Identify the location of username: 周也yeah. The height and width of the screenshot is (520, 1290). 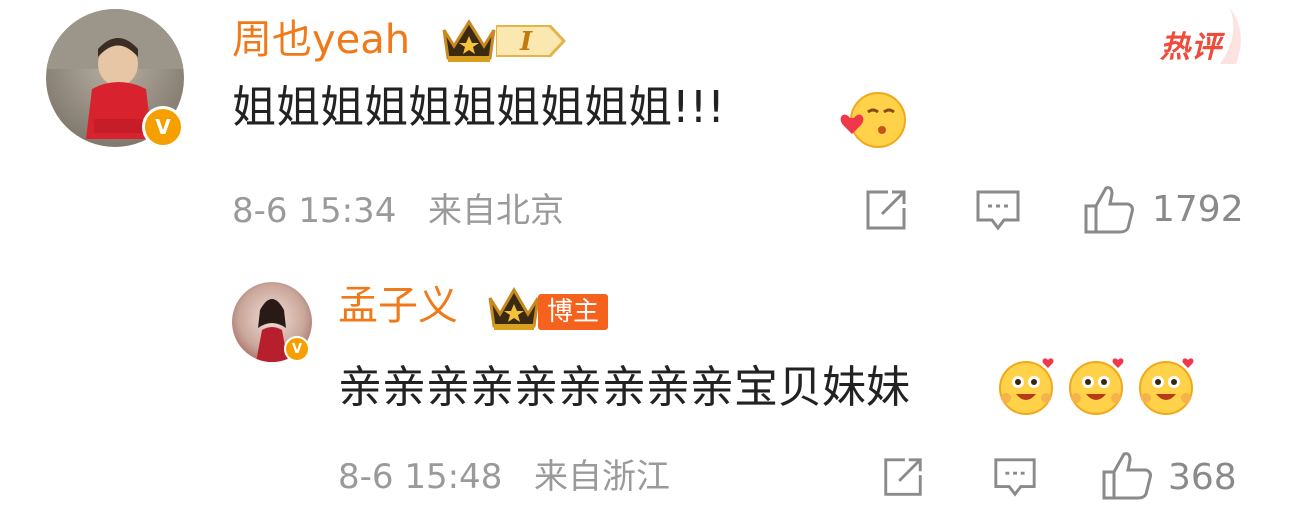
(321, 40).